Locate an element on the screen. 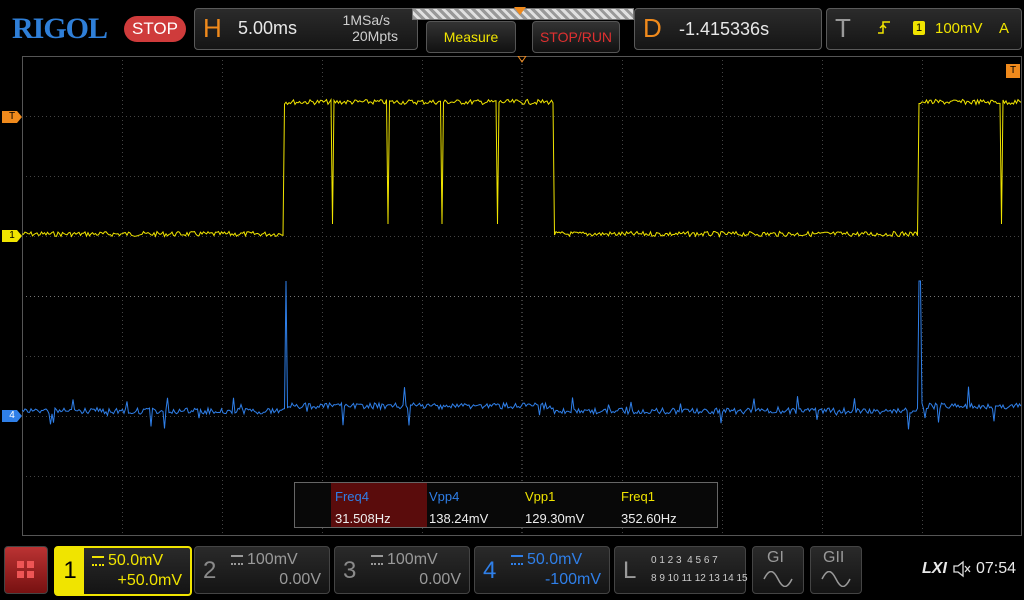  channel-3-box: 3 100mV 0.00V is located at coordinates (402, 570).